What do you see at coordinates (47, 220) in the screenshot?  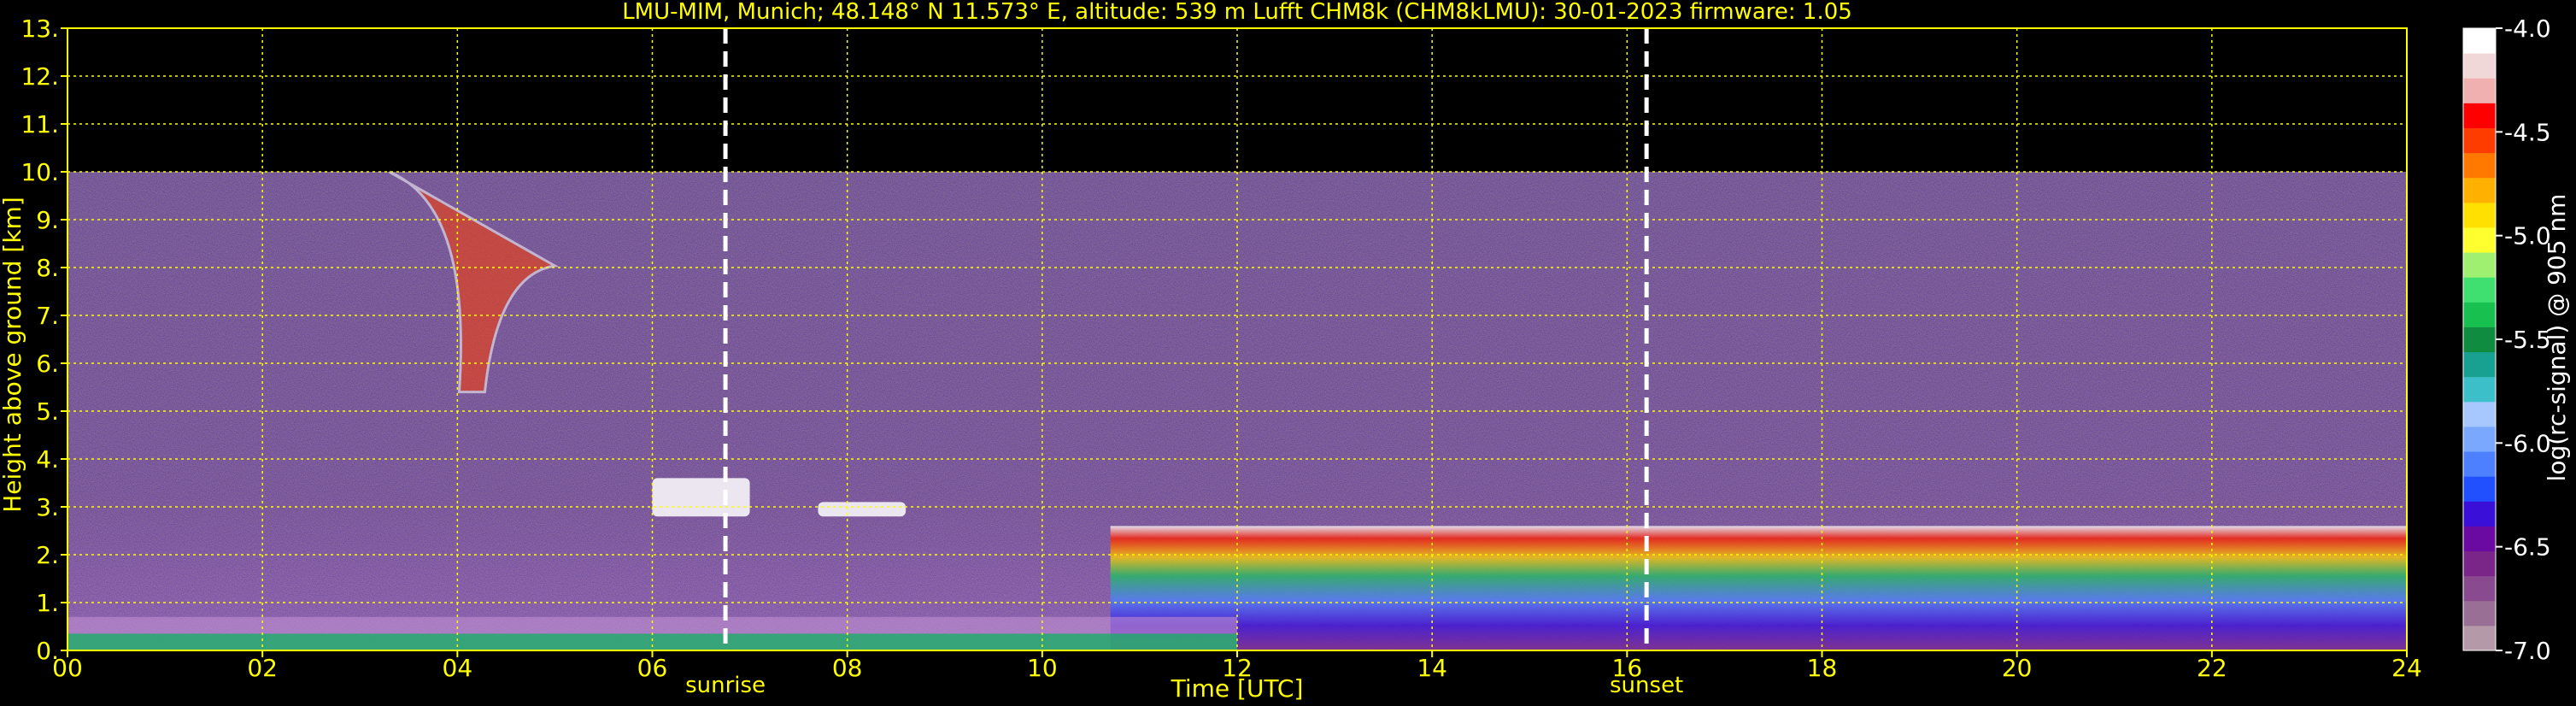 I see `y-tick-label: 9.` at bounding box center [47, 220].